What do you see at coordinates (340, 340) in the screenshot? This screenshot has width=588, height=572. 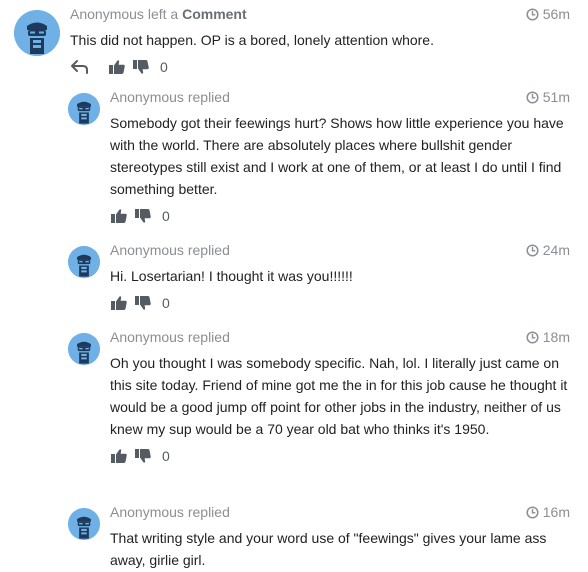 I see `comment-meta: Anonymous replied 18m` at bounding box center [340, 340].